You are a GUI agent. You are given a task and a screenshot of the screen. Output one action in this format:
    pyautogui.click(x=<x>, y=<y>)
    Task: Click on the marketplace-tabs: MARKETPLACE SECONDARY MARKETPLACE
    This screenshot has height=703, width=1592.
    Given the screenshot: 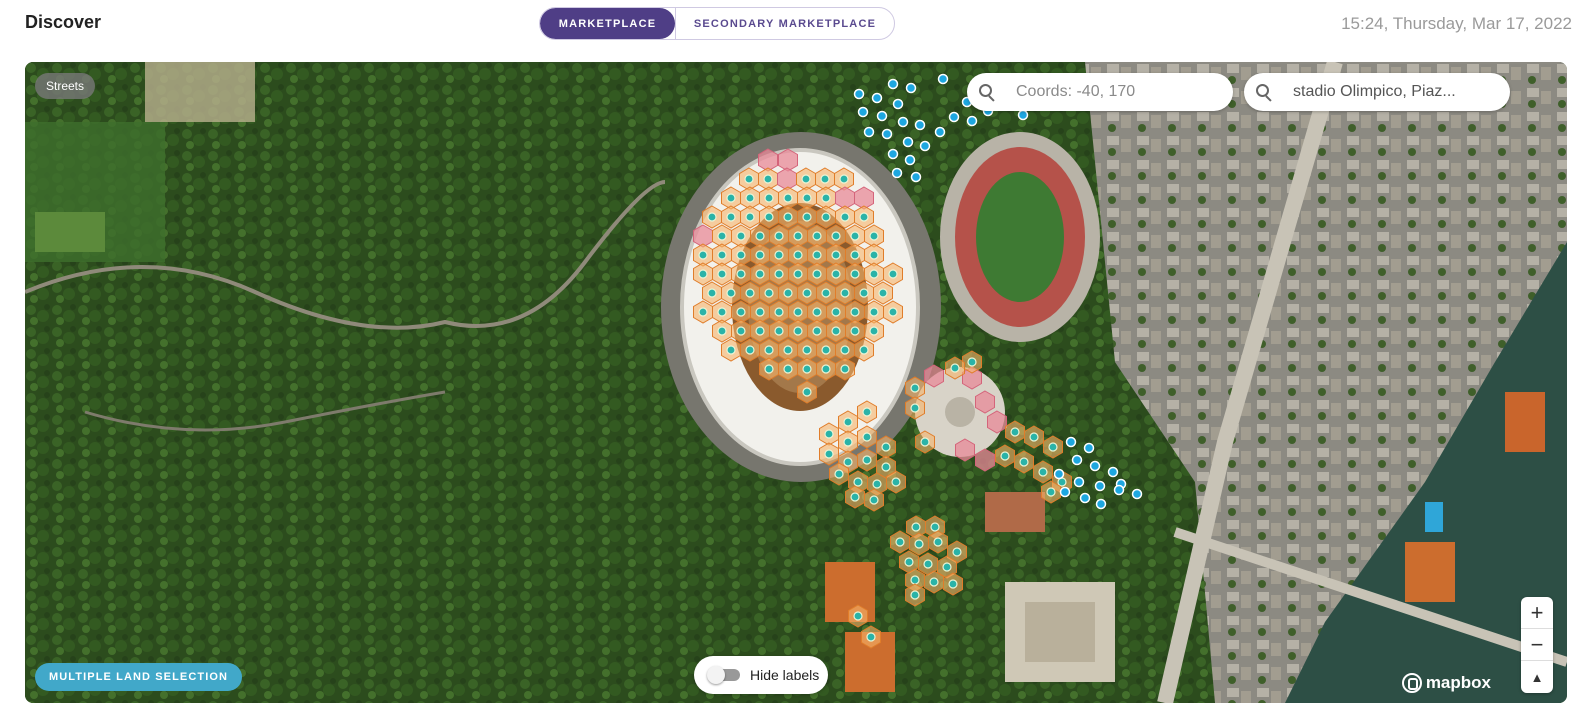 What is the action you would take?
    pyautogui.click(x=717, y=23)
    